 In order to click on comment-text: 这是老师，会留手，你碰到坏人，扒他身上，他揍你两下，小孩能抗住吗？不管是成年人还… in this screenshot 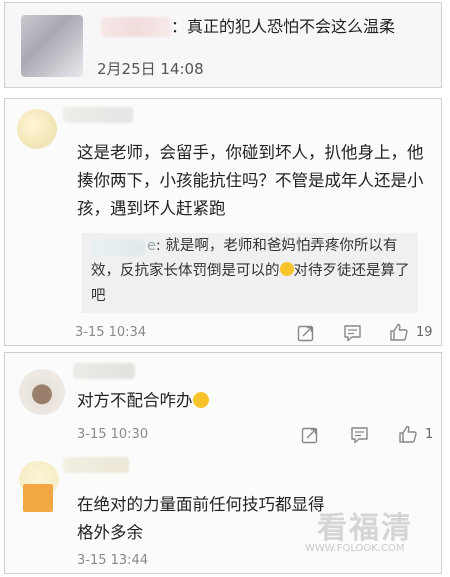, I will do `click(250, 180)`.